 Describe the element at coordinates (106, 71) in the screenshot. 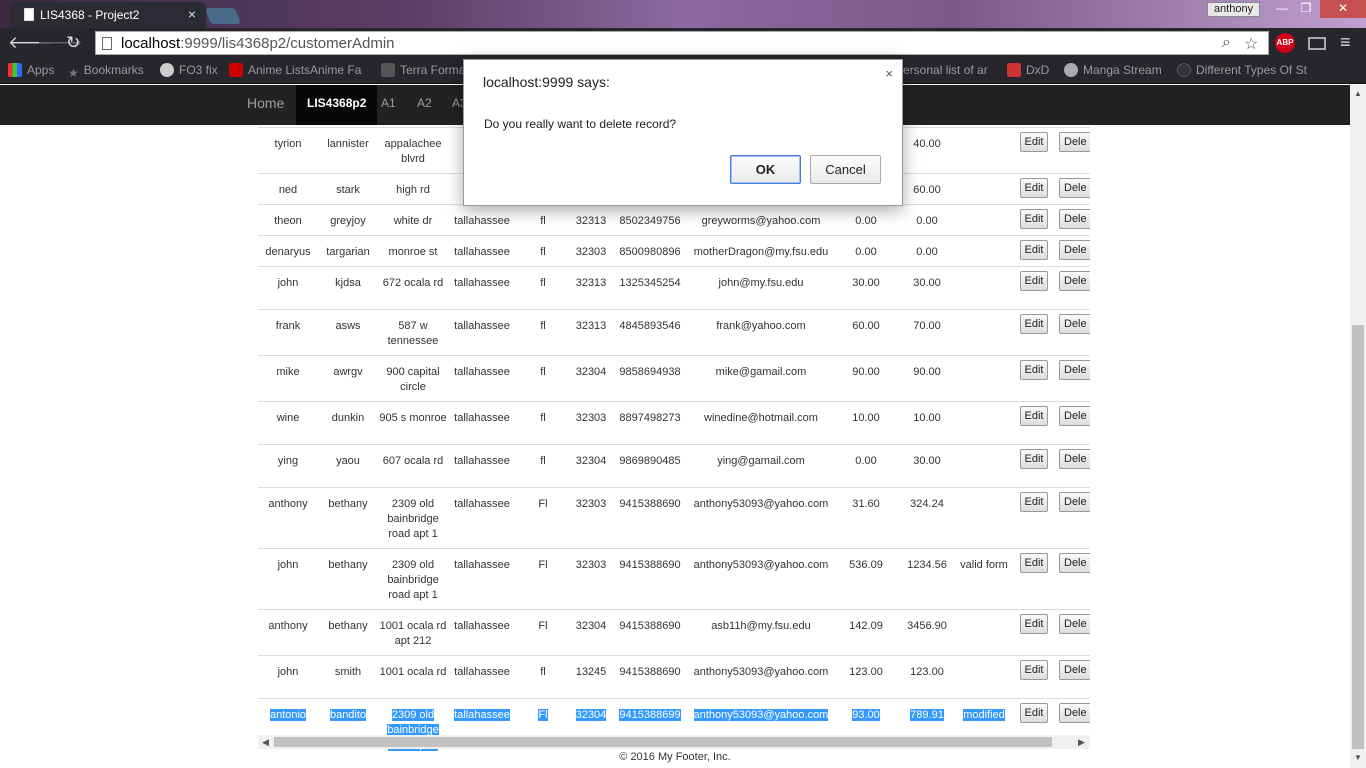

I see `bookmark-bookmarks: ★ Bookmarks` at that location.